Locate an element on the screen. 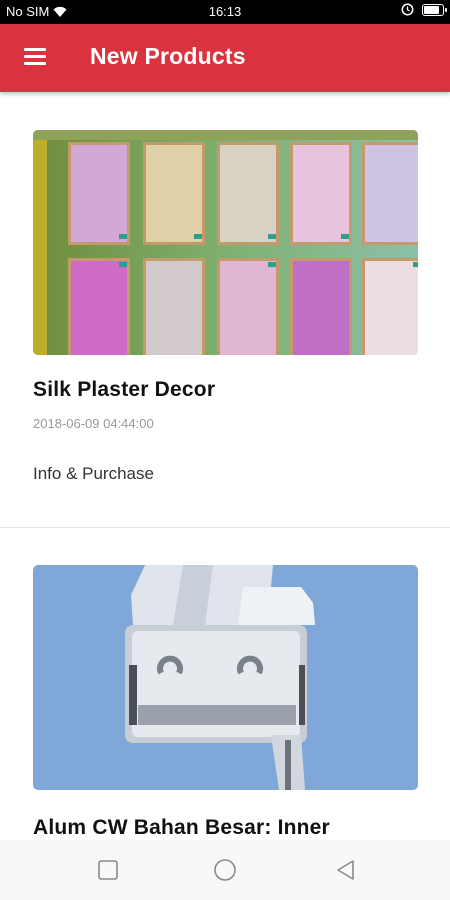 This screenshot has height=900, width=450. product-date: 2018-06-09 04:44:00 is located at coordinates (93, 423).